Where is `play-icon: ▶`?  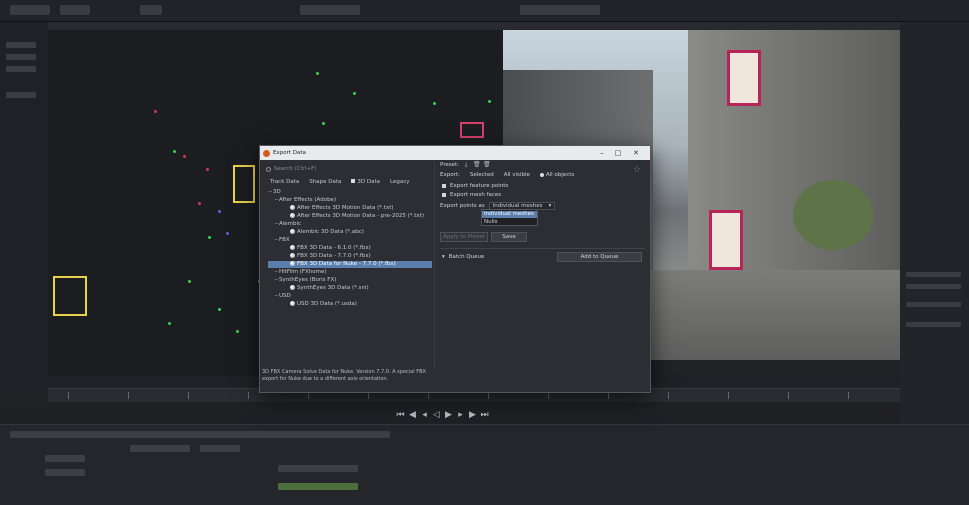 play-icon: ▶ is located at coordinates (448, 415).